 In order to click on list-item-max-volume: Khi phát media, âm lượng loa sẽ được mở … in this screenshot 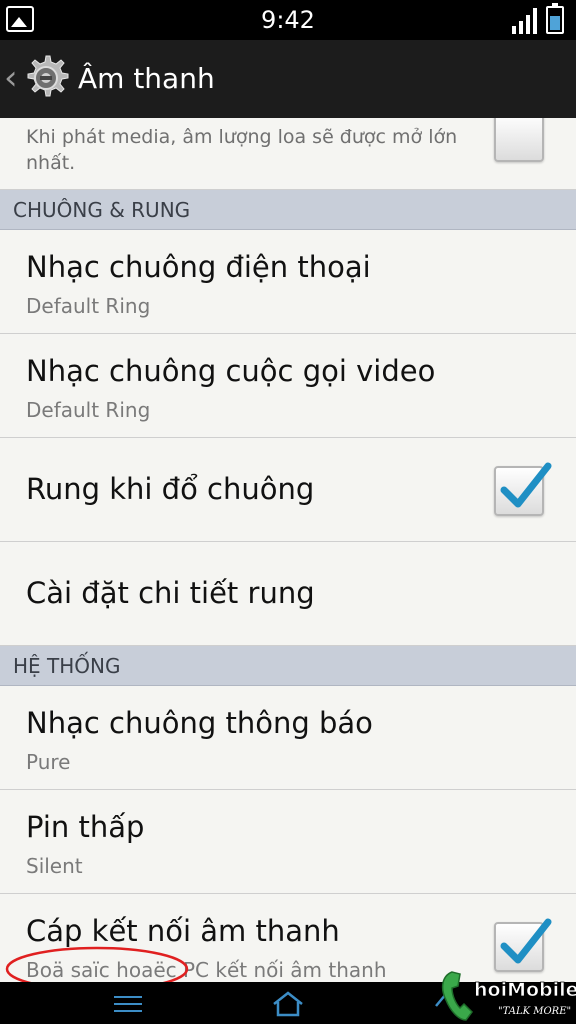, I will do `click(288, 154)`.